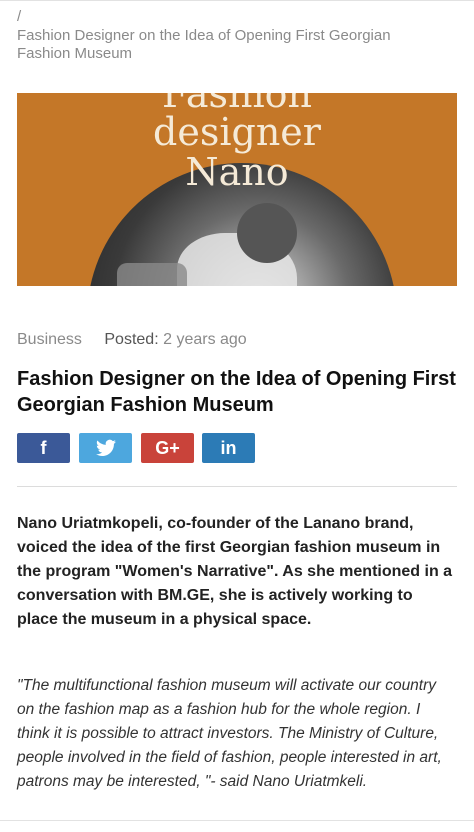 This screenshot has height=832, width=474. I want to click on twitter-icon, so click(105, 447).